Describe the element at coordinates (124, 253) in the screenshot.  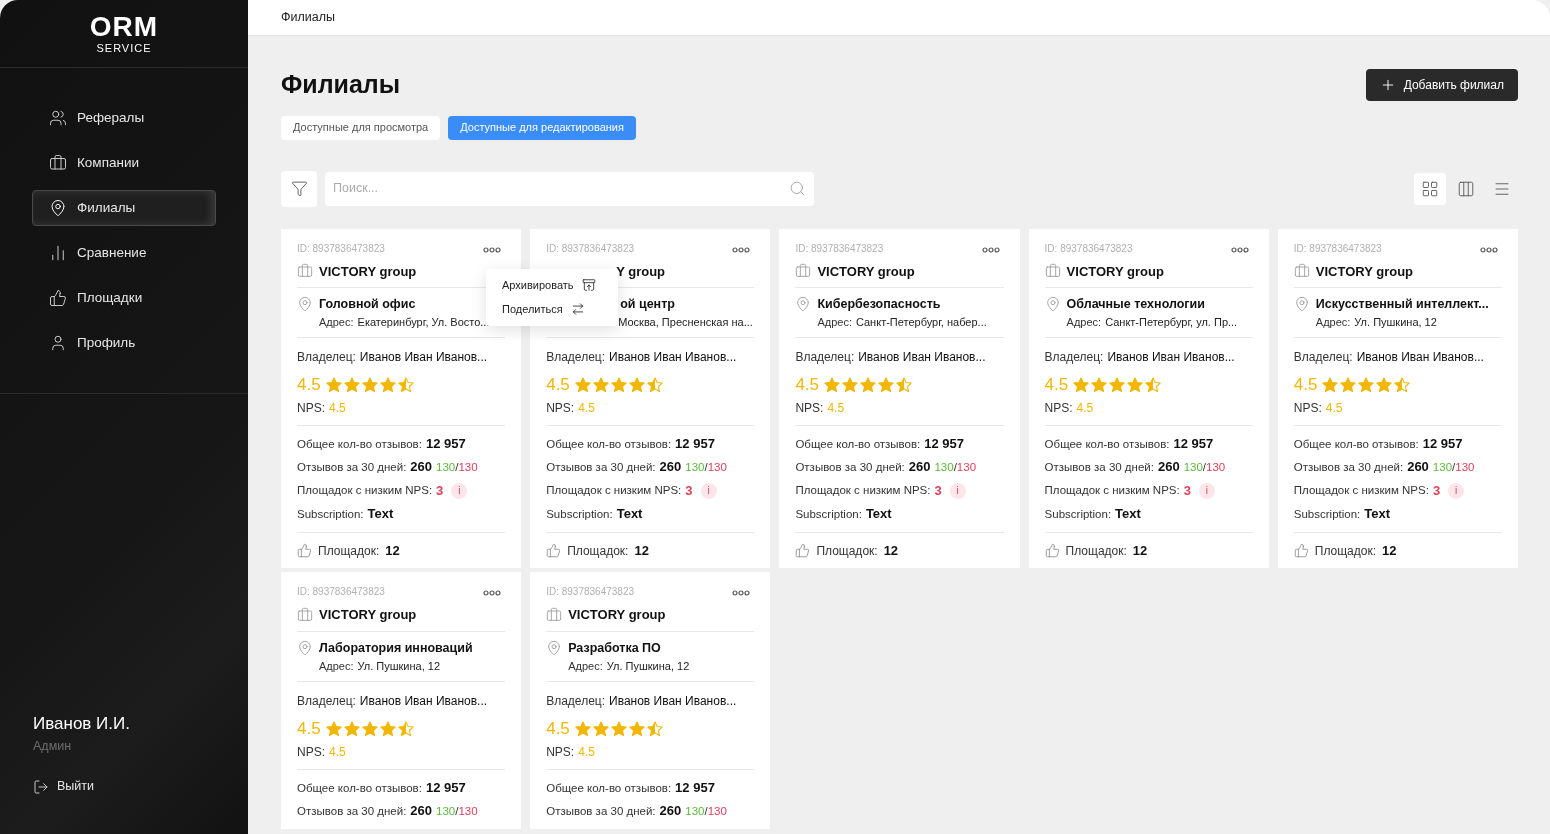
I see `nav-item: Сравнение` at that location.